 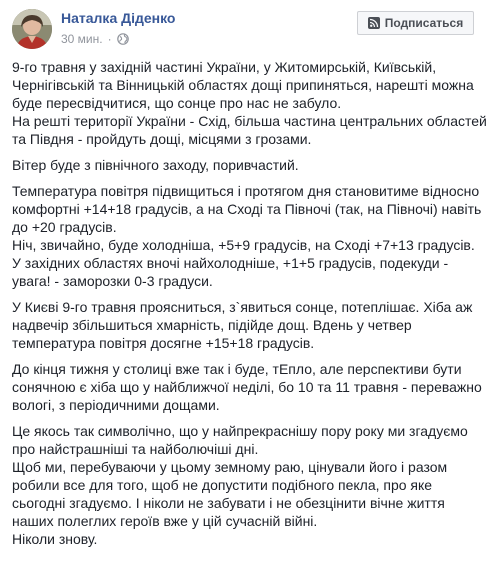 I want to click on post-text-line: про найстрашніші та найболючіші дні., so click(x=135, y=449).